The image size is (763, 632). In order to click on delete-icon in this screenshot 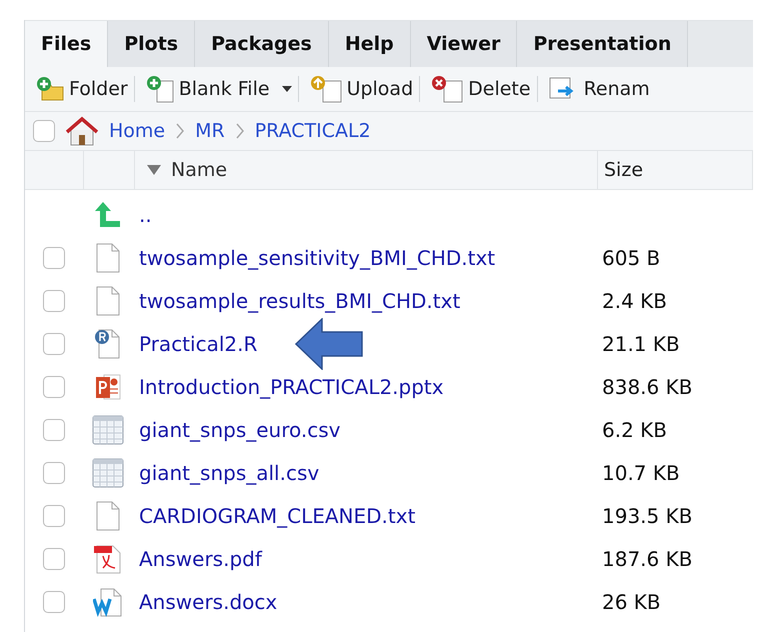, I will do `click(447, 89)`.